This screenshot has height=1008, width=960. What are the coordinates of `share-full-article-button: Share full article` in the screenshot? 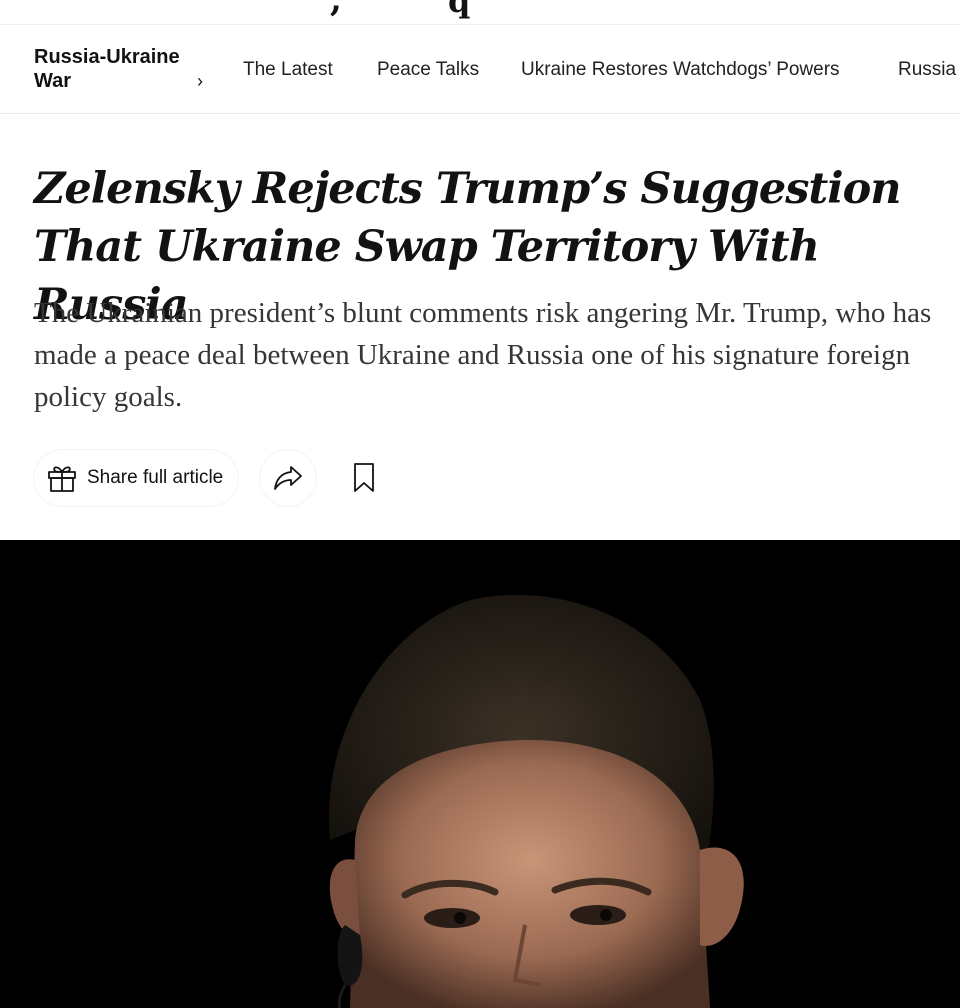 It's located at (136, 478).